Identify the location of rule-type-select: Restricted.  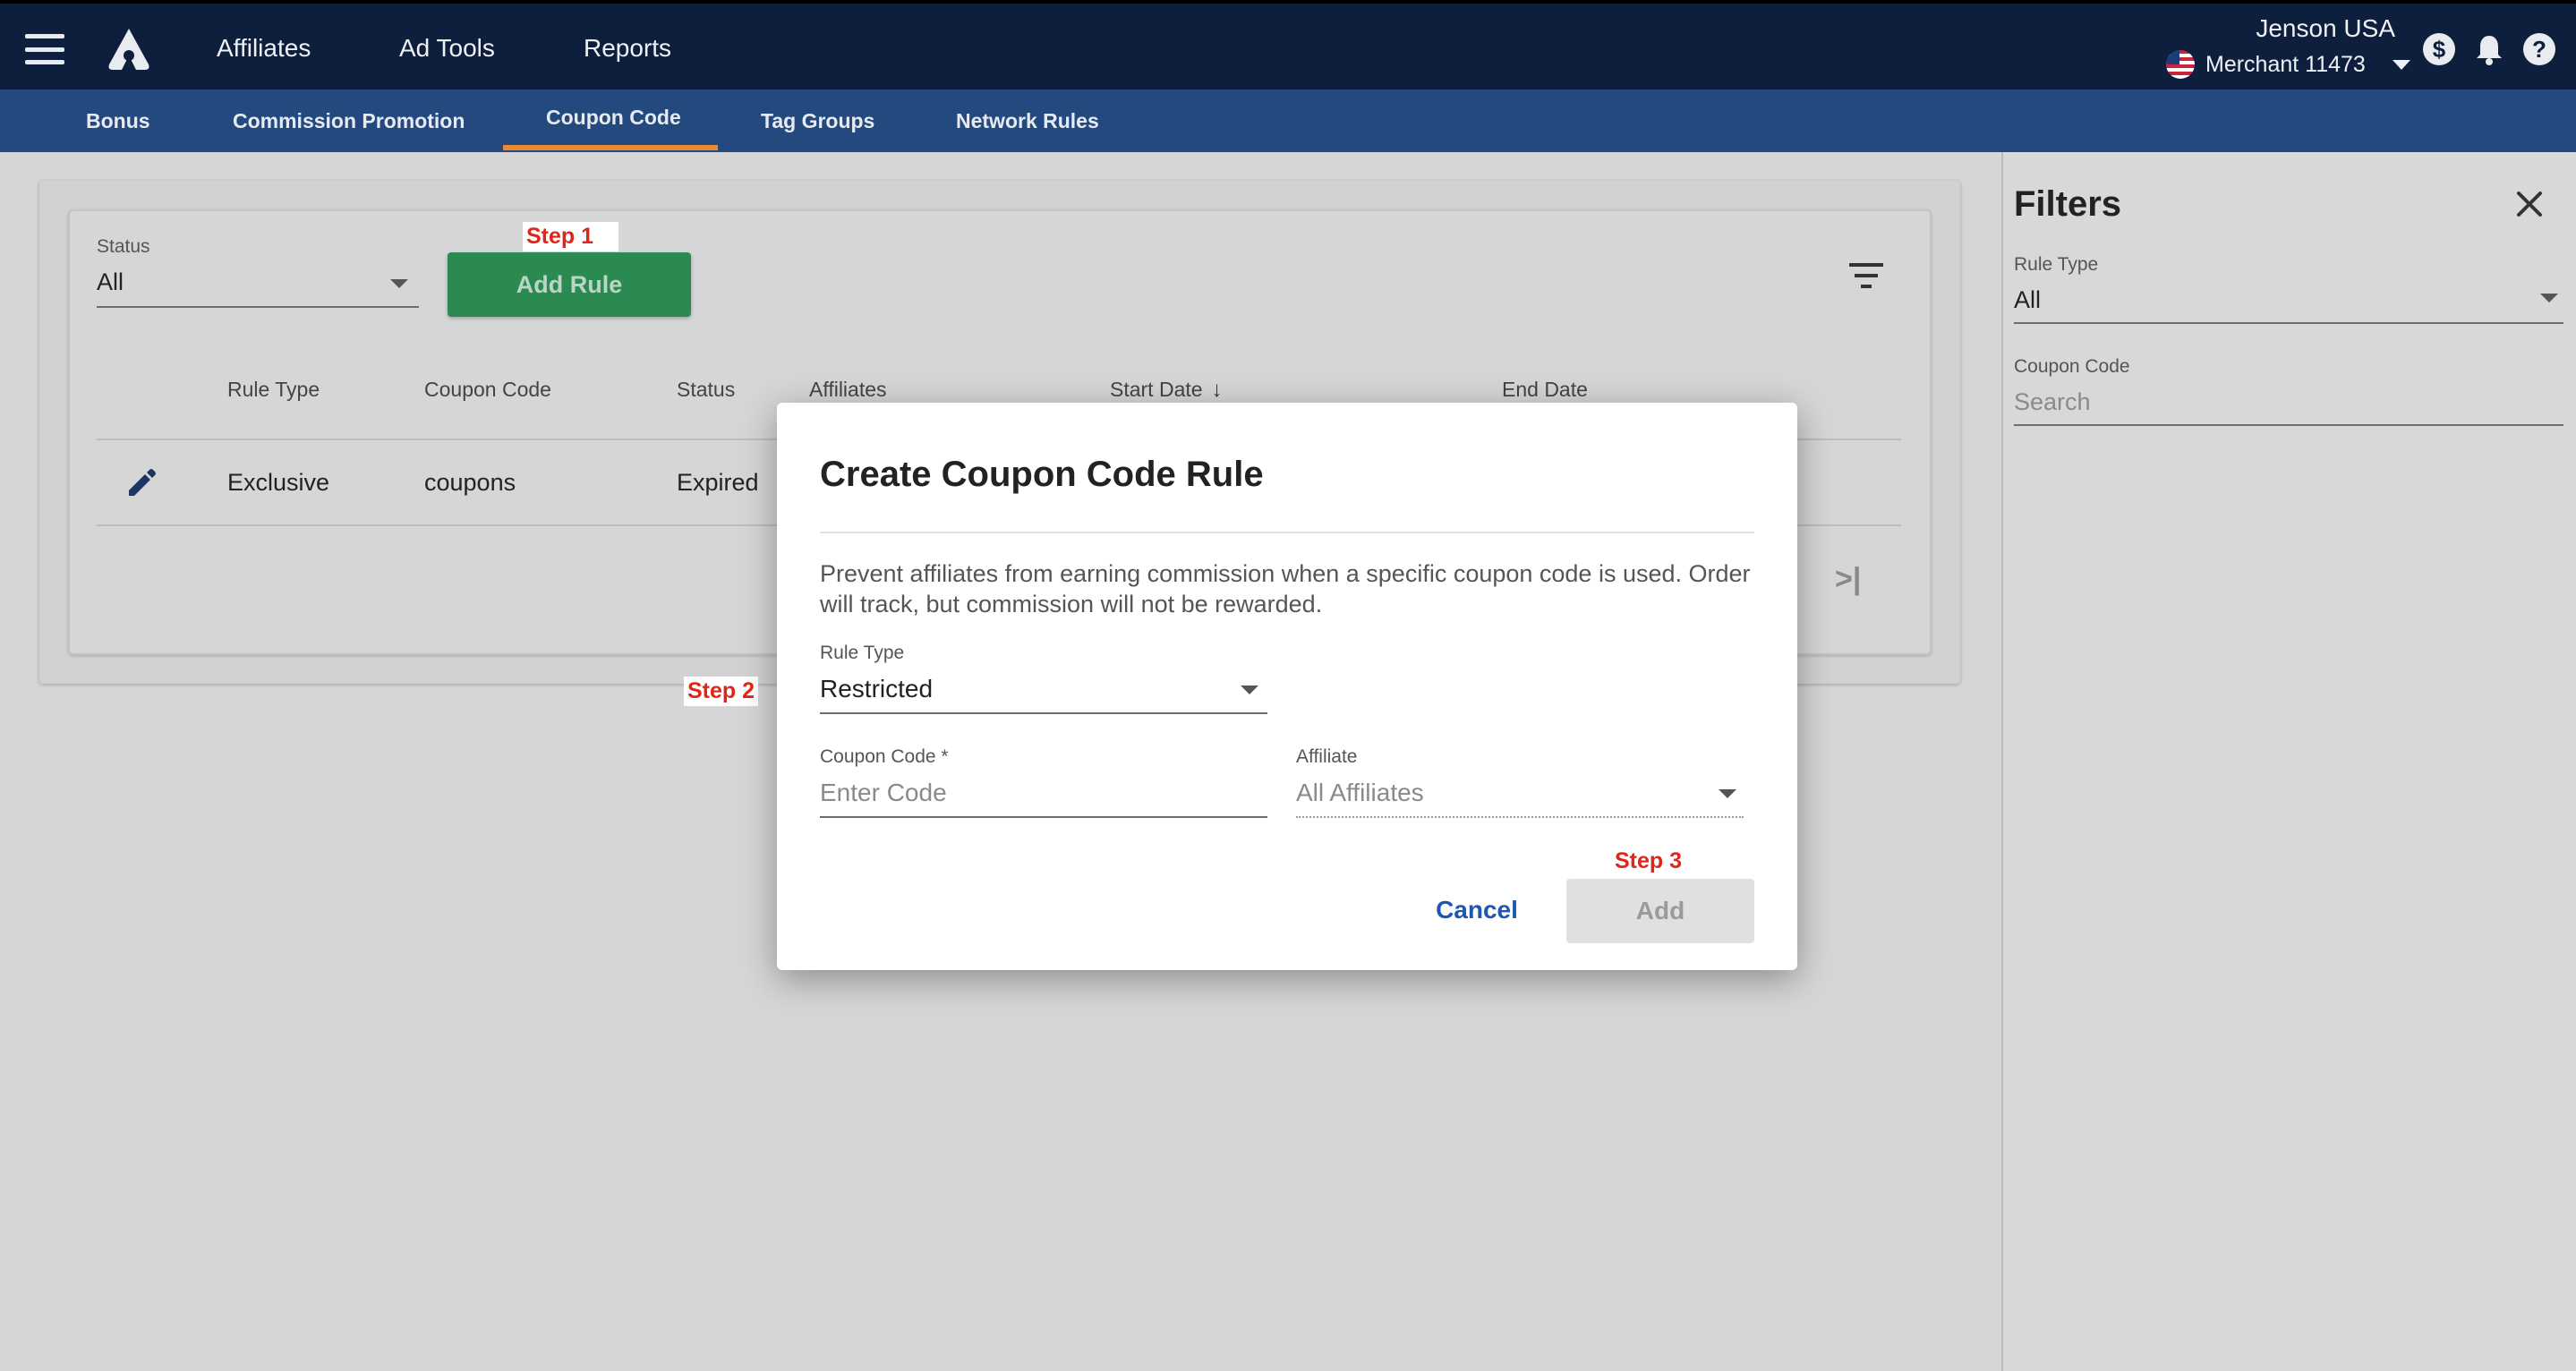
(876, 689).